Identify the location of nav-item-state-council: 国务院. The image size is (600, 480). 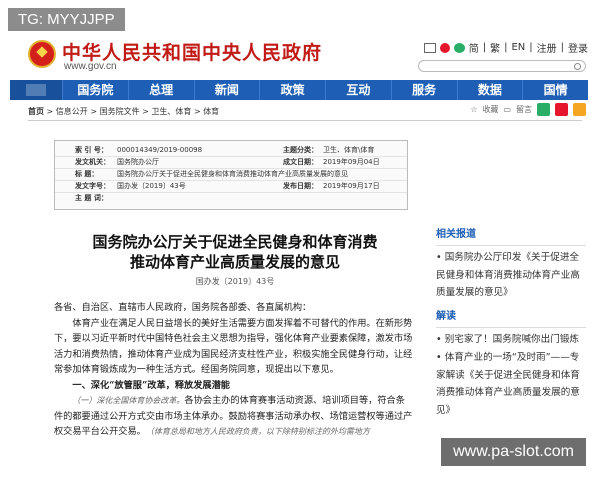
(95, 90).